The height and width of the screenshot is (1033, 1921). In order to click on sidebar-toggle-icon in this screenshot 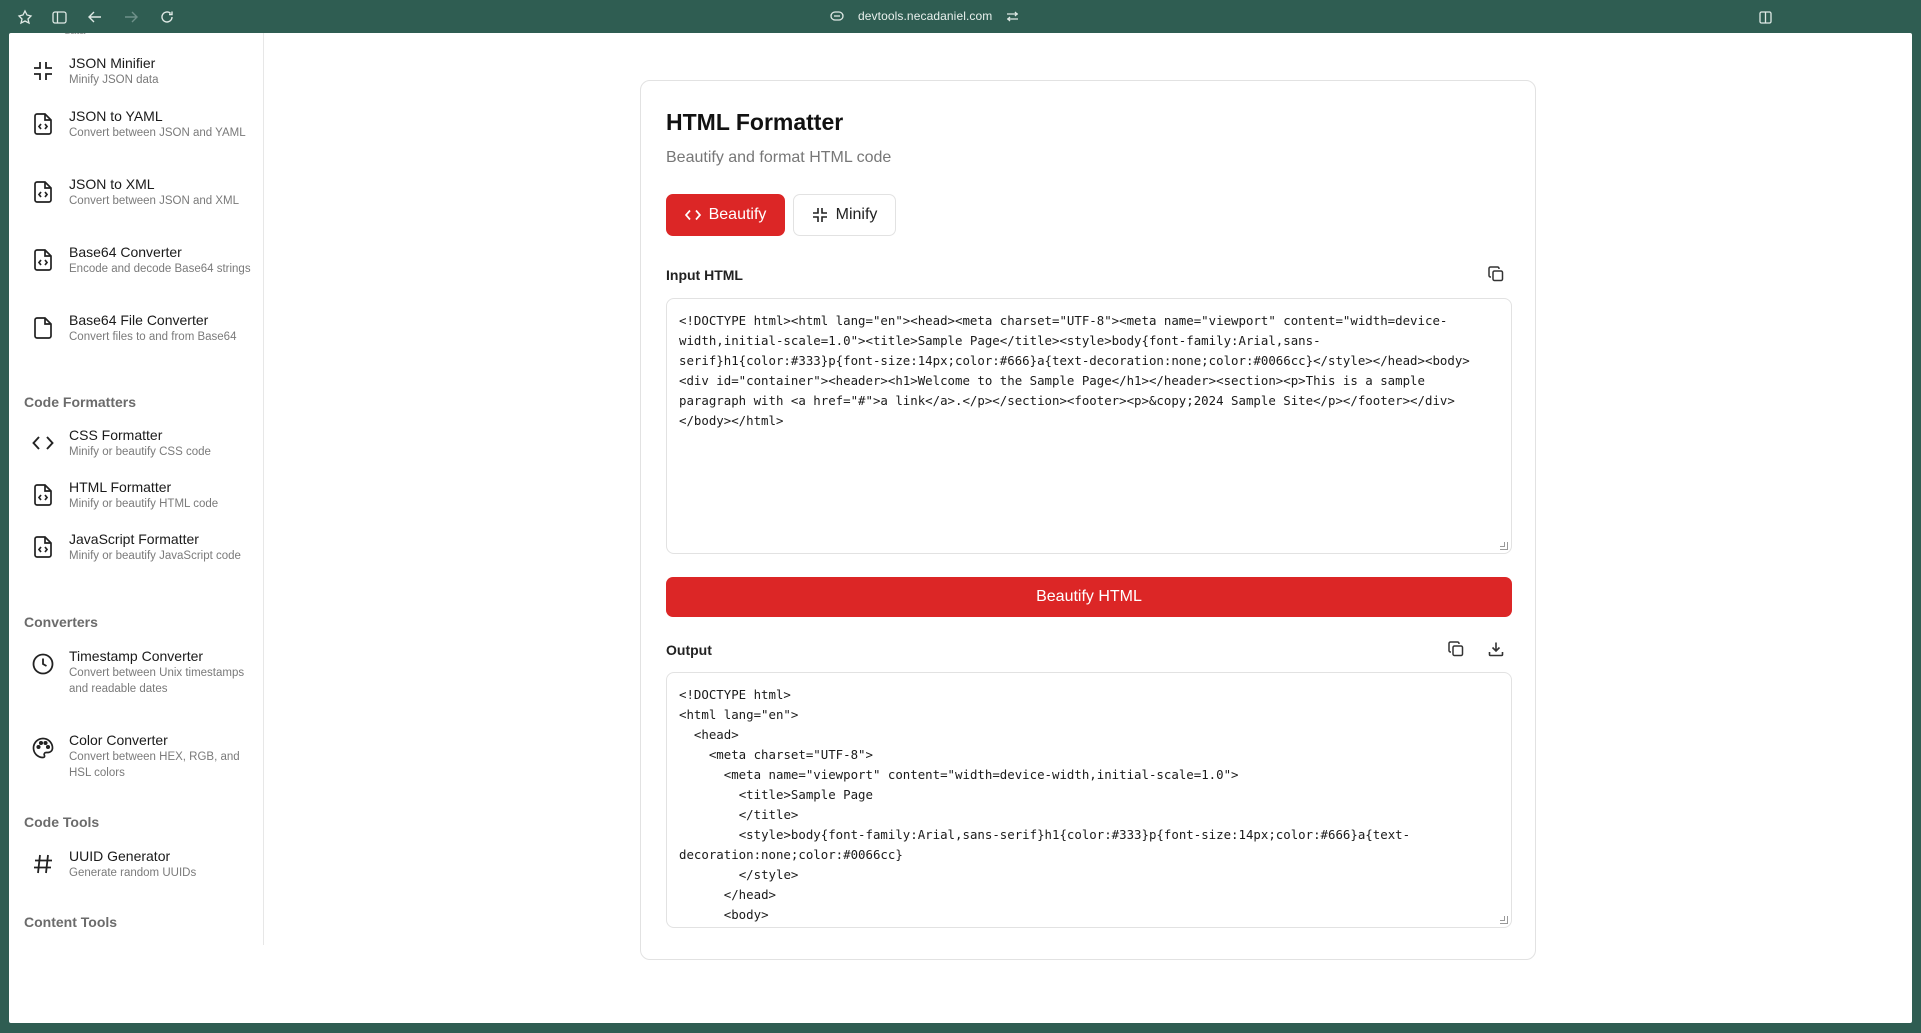, I will do `click(59, 17)`.